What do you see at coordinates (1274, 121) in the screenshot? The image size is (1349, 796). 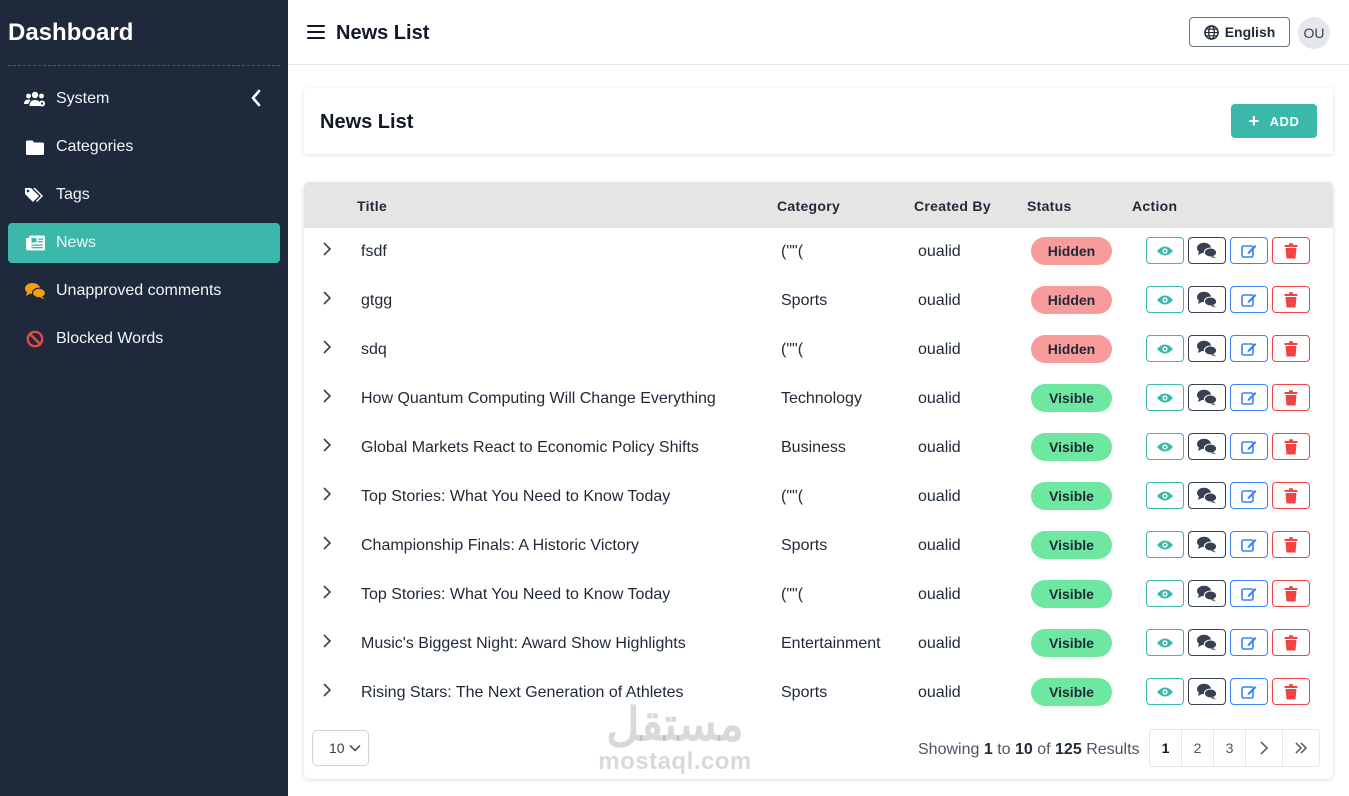 I see `add-news-button: + ADD` at bounding box center [1274, 121].